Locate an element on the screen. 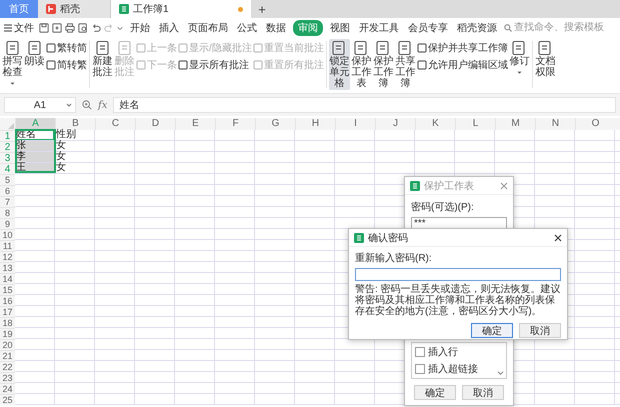 The width and height of the screenshot is (620, 407). dialog-title: 确认密码 is located at coordinates (388, 238).